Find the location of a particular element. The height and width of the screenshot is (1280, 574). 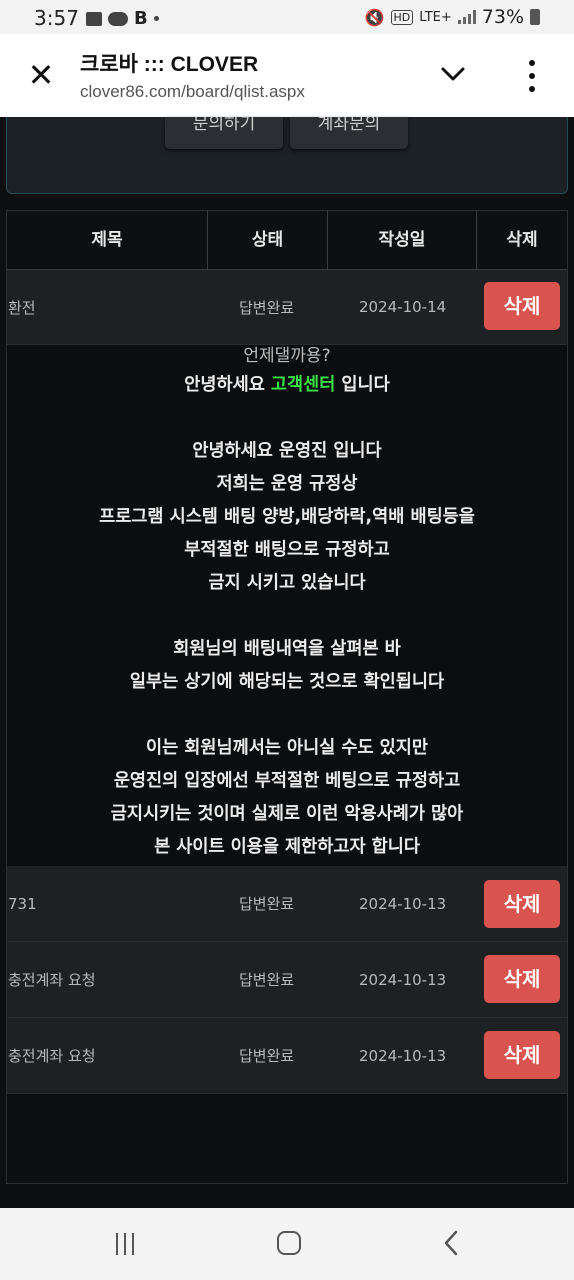

answer-line: 일부는 상기에 해당되는 것으로 확인됩니다 is located at coordinates (287, 682).